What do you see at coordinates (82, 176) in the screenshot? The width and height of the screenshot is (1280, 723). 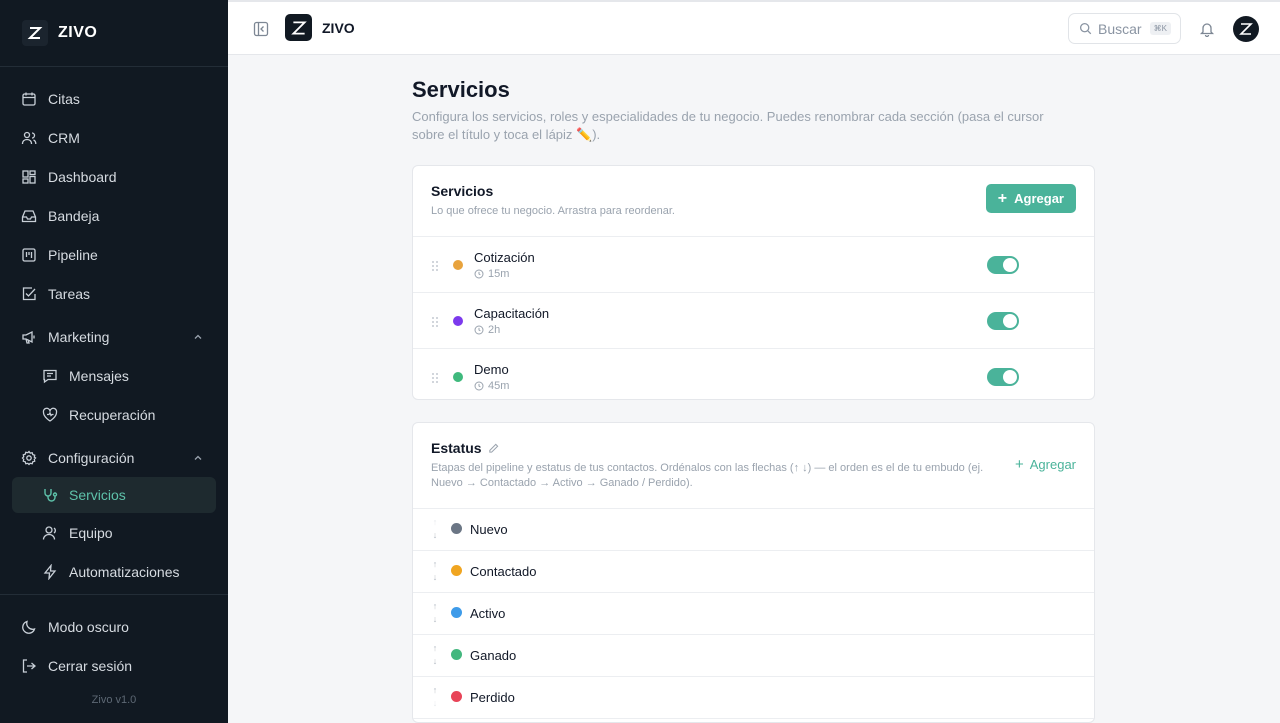 I see `sidebar-item-label: Dashboard` at bounding box center [82, 176].